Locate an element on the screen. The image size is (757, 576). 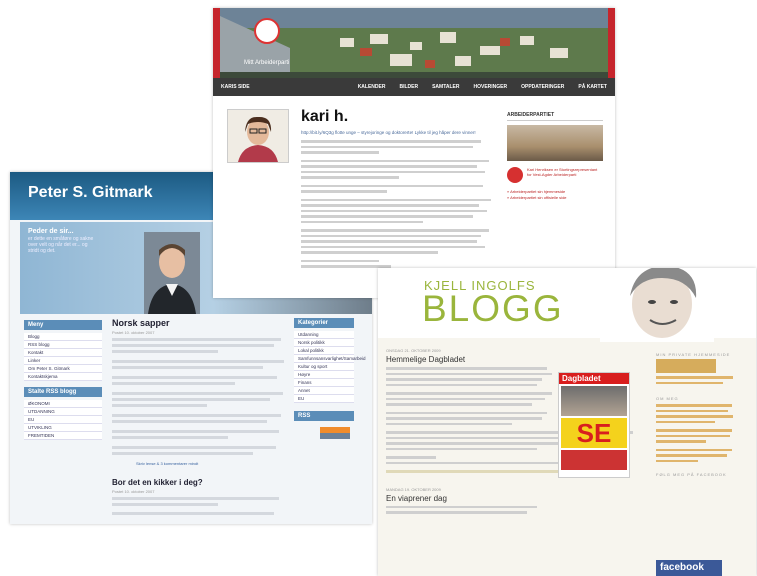
town-photo is located at coordinates (414, 43).